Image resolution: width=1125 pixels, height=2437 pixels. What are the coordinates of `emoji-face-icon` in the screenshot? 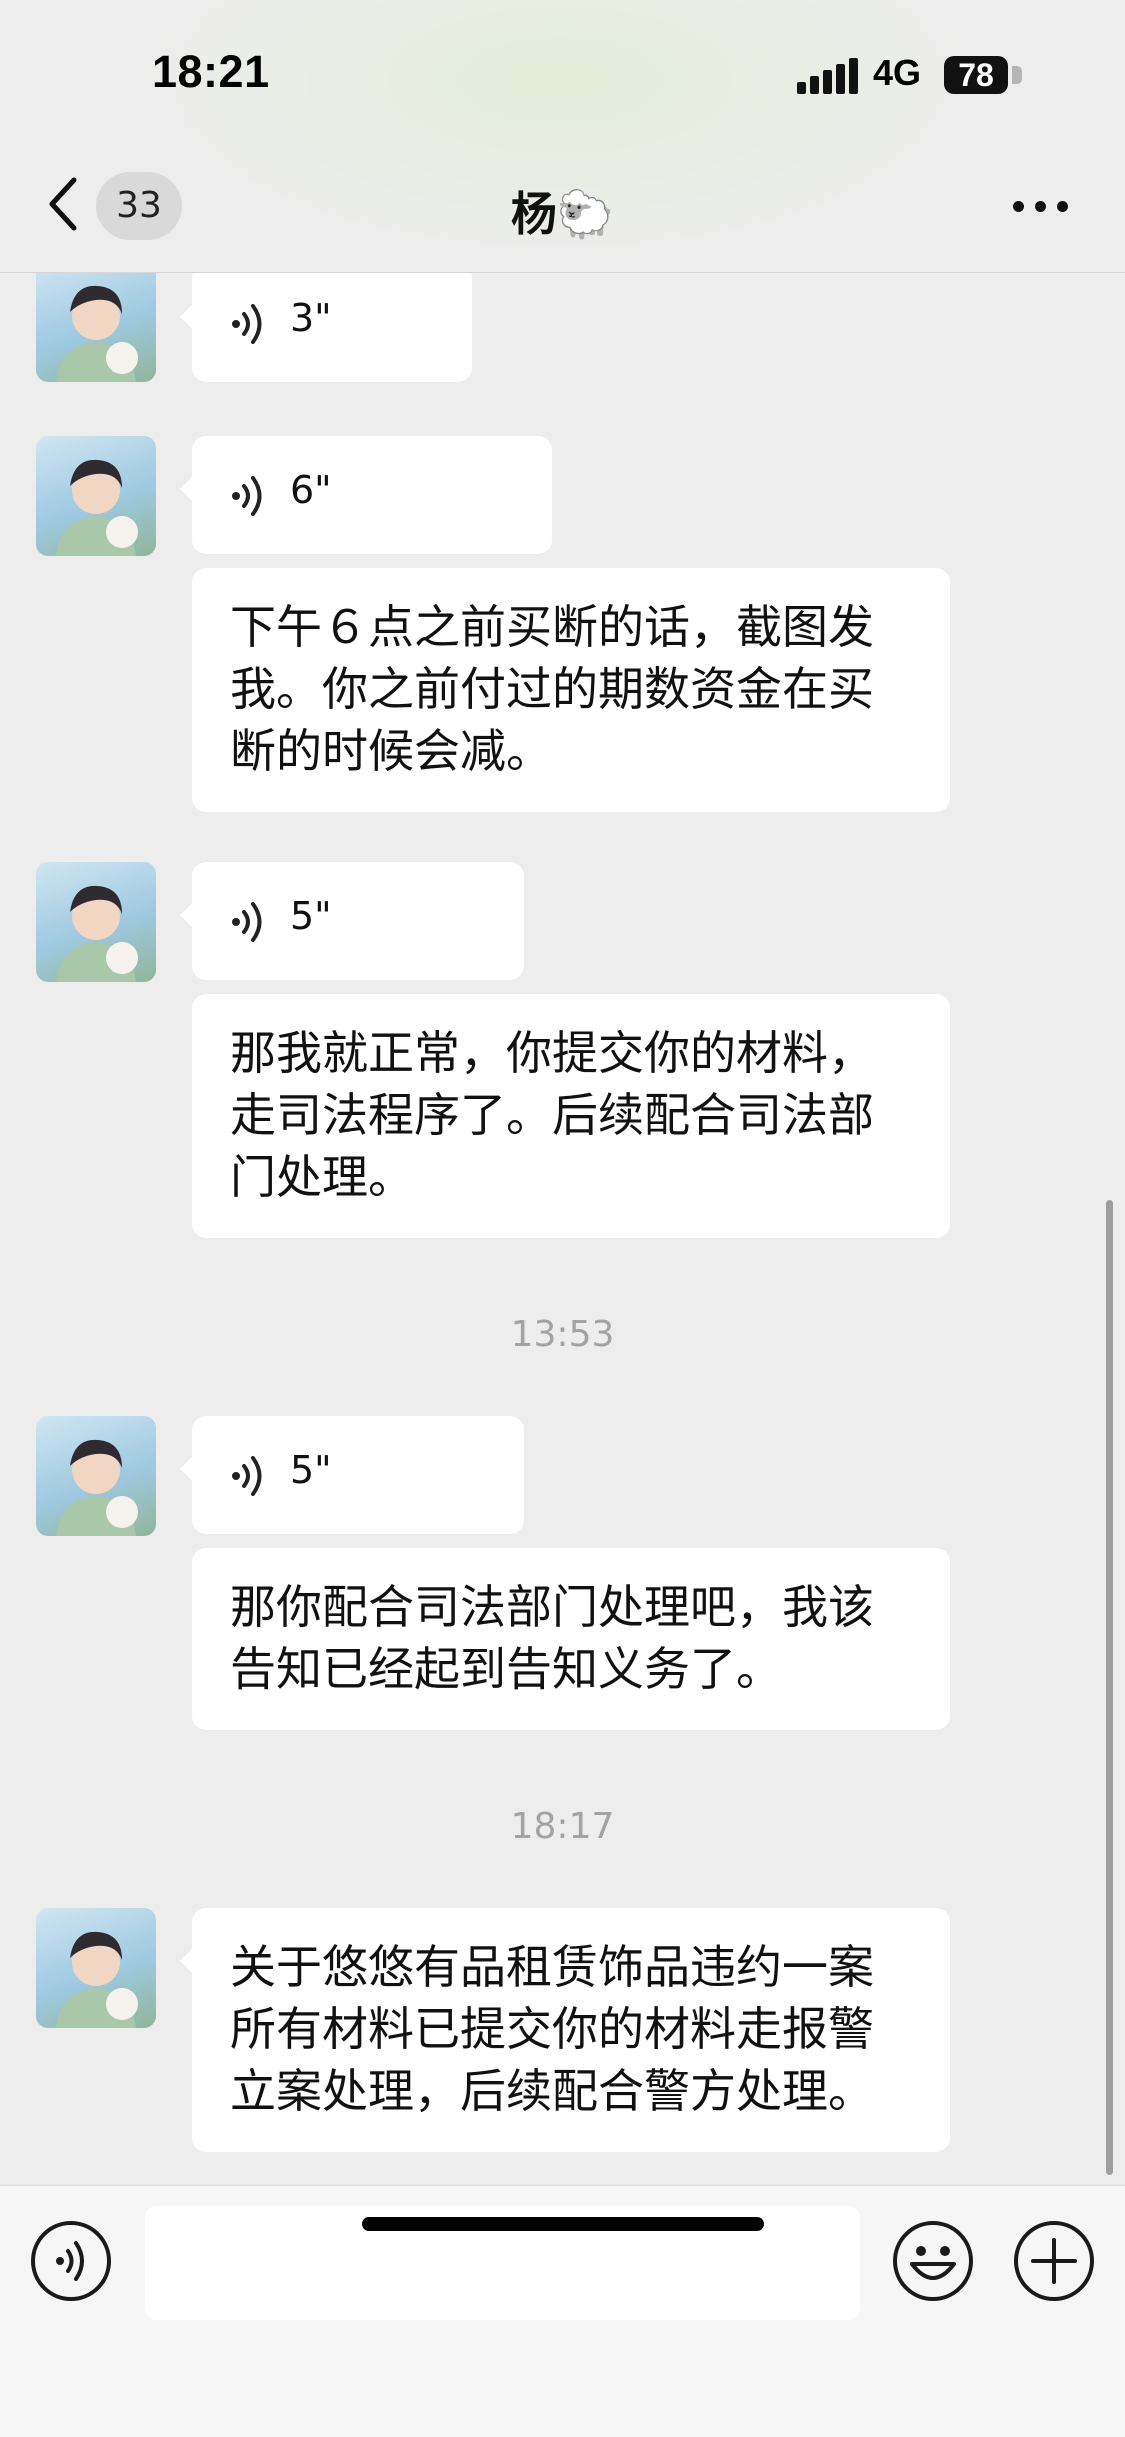 It's located at (933, 2261).